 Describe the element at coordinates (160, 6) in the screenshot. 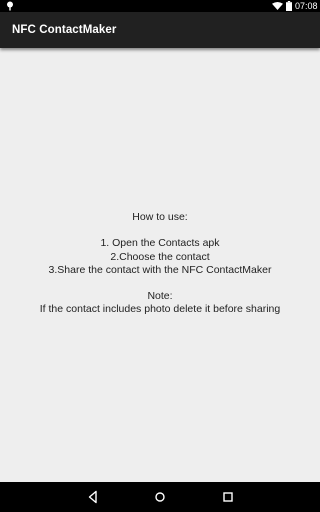

I see `status-bar: 07:08` at that location.